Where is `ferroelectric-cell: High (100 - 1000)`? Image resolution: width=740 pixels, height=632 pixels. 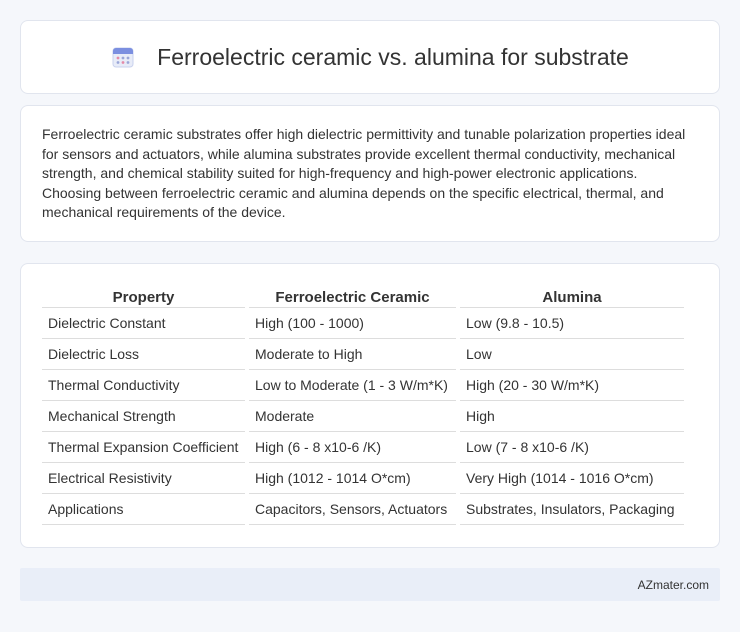 ferroelectric-cell: High (100 - 1000) is located at coordinates (352, 323).